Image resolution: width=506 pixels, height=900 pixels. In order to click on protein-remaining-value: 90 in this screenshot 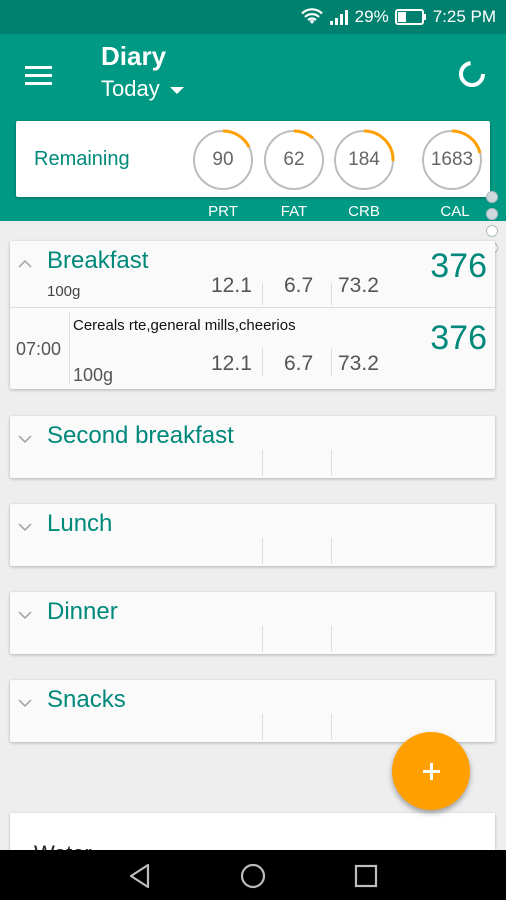, I will do `click(223, 159)`.